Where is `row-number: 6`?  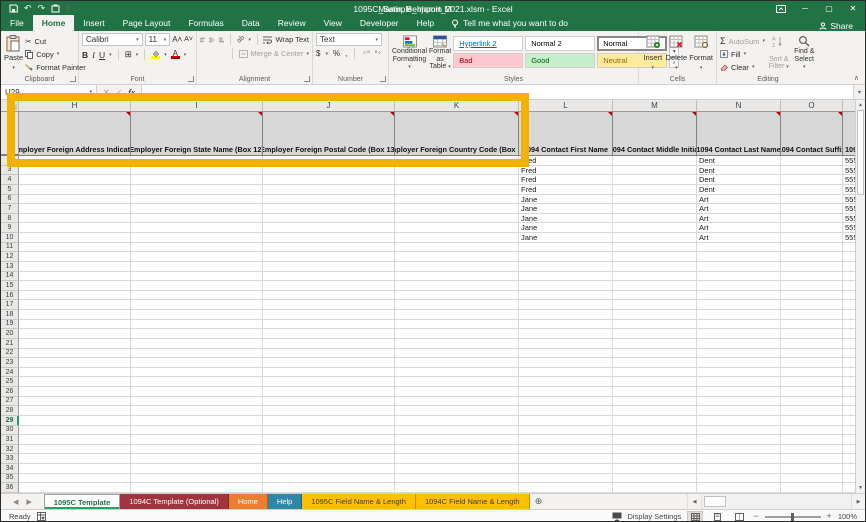
row-number: 6 is located at coordinates (10, 199).